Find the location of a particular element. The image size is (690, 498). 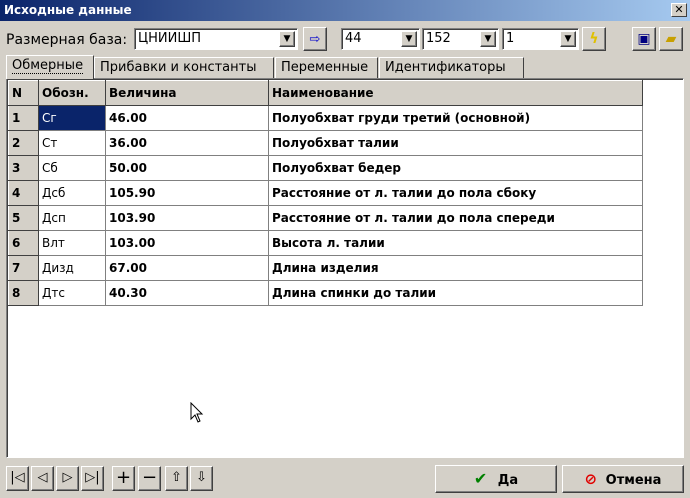

open-button: ▰ is located at coordinates (671, 39).